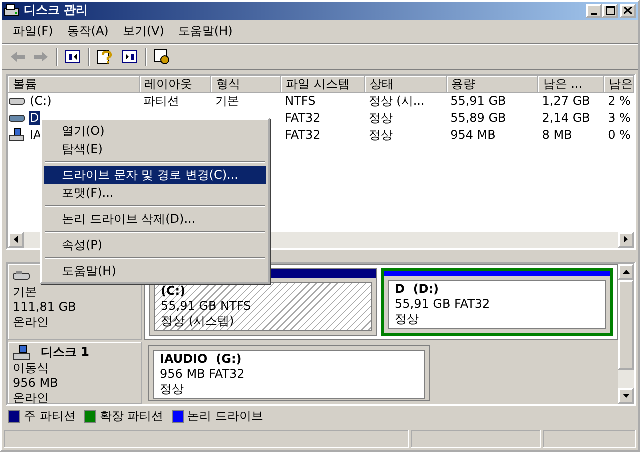 This screenshot has width=640, height=452. Describe the element at coordinates (227, 101) in the screenshot. I see `table-cell: 기본` at that location.